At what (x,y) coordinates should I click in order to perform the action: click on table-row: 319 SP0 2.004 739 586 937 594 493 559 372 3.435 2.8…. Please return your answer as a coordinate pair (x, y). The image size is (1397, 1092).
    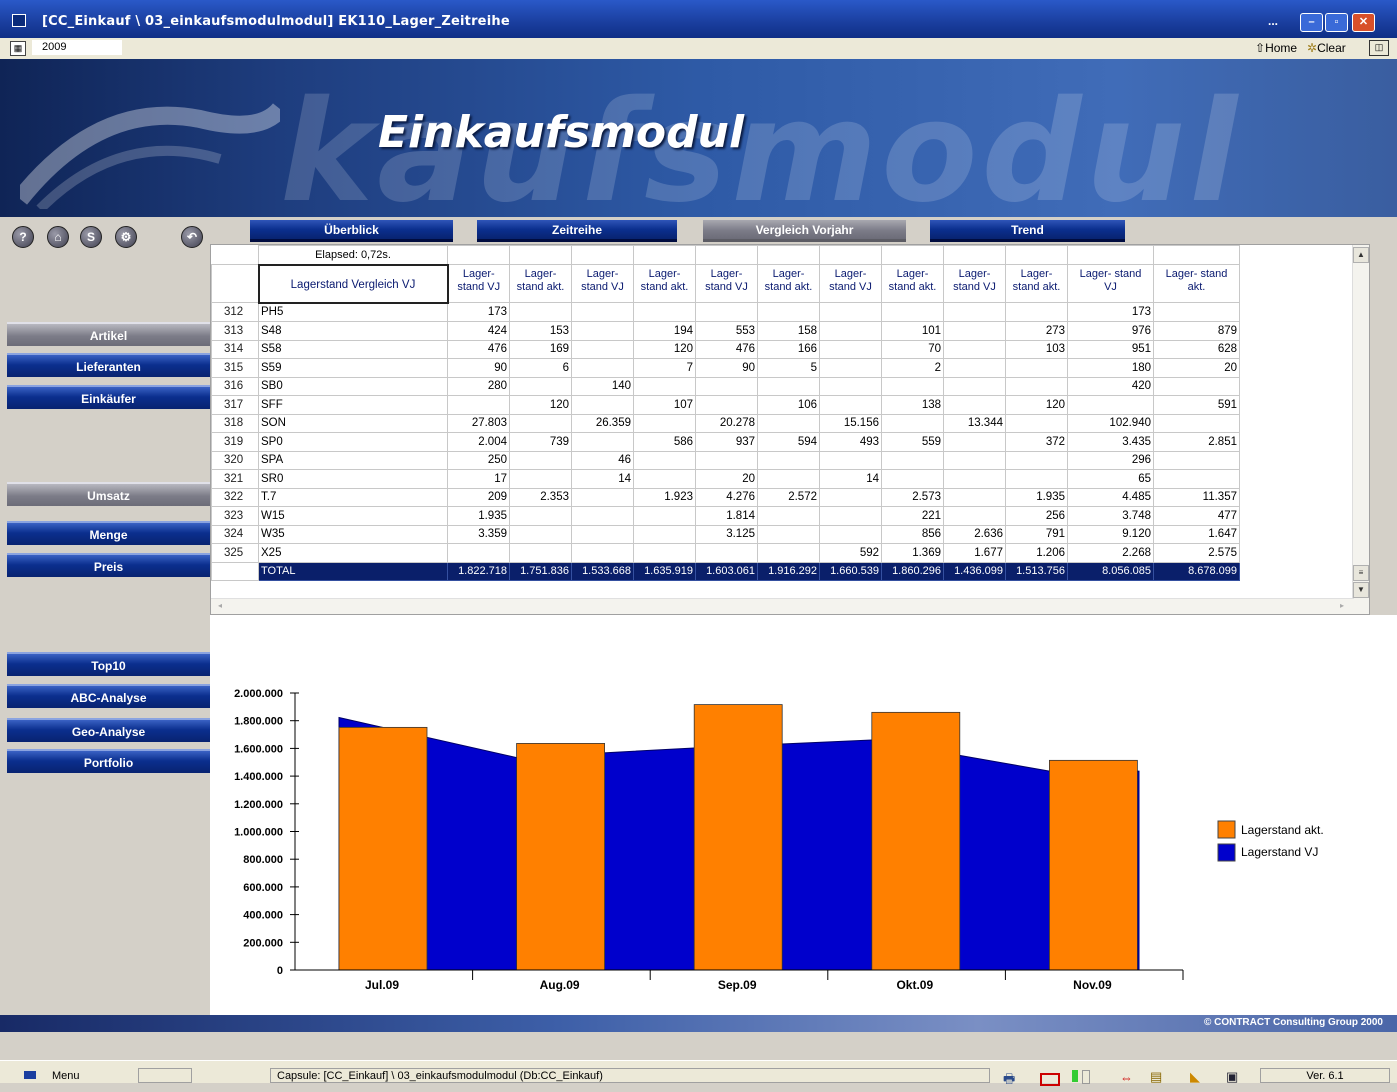
    Looking at the image, I should click on (725, 442).